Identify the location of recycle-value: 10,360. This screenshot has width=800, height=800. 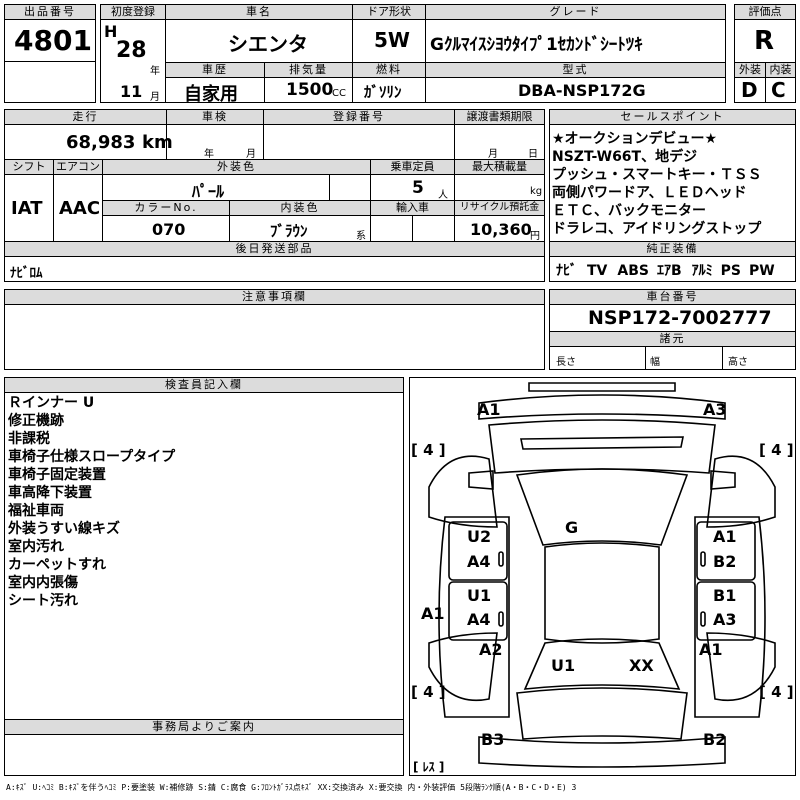
(501, 229).